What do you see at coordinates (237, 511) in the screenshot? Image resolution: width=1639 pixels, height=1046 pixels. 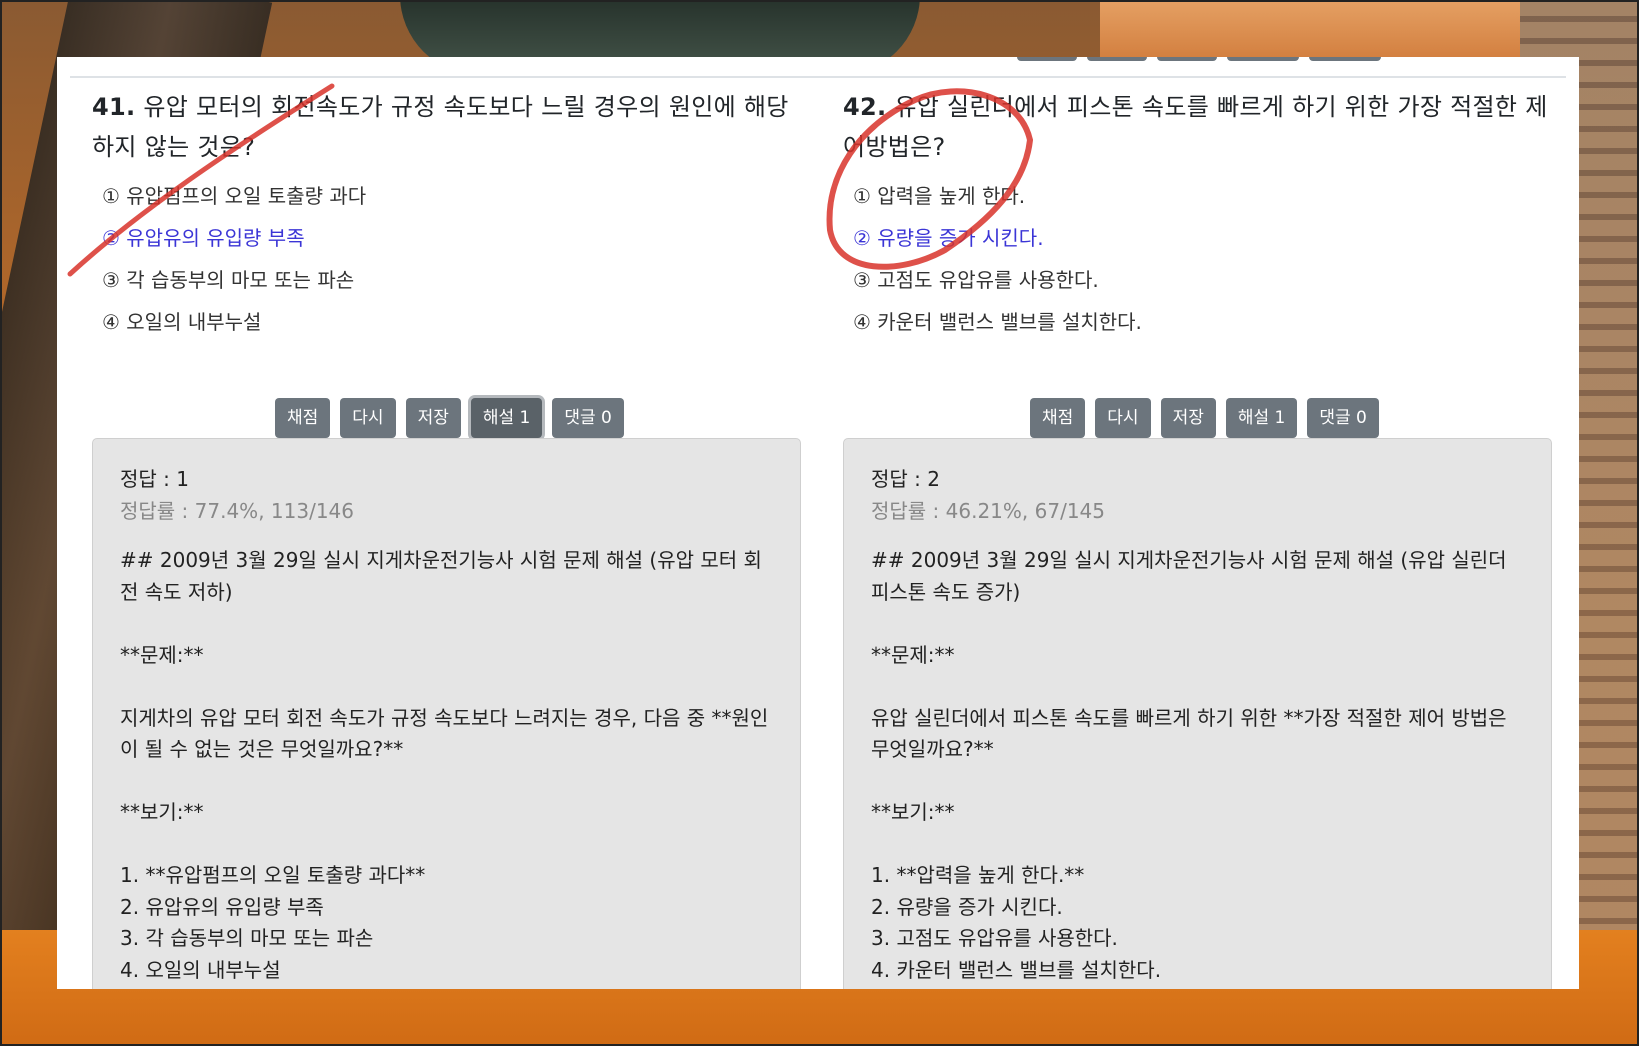 I see `correct-rate: 정답률 : 77.4%, 113/146` at bounding box center [237, 511].